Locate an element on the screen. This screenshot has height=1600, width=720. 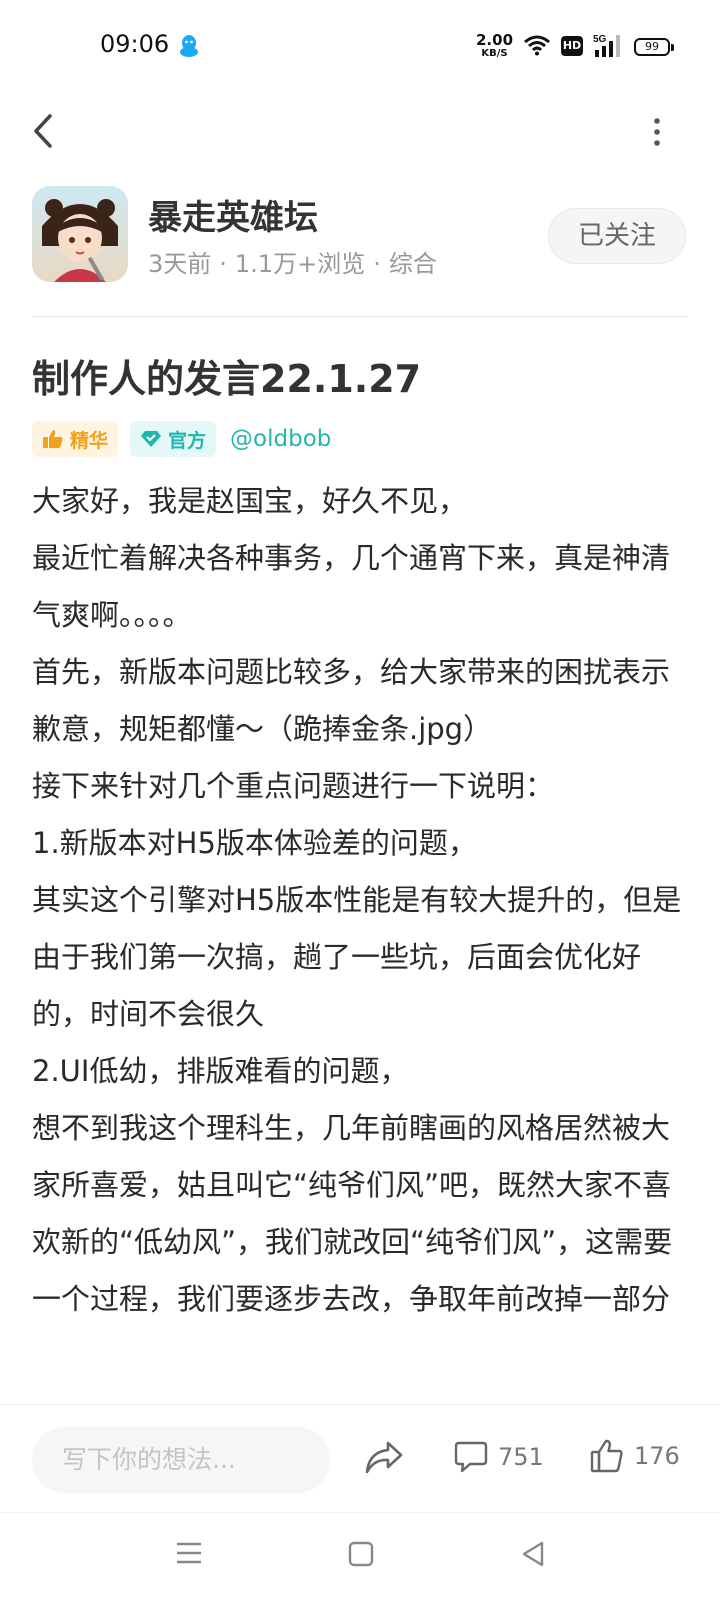
body-paragraph: 2.UI低幼，排版难看的问题， is located at coordinates (220, 1071).